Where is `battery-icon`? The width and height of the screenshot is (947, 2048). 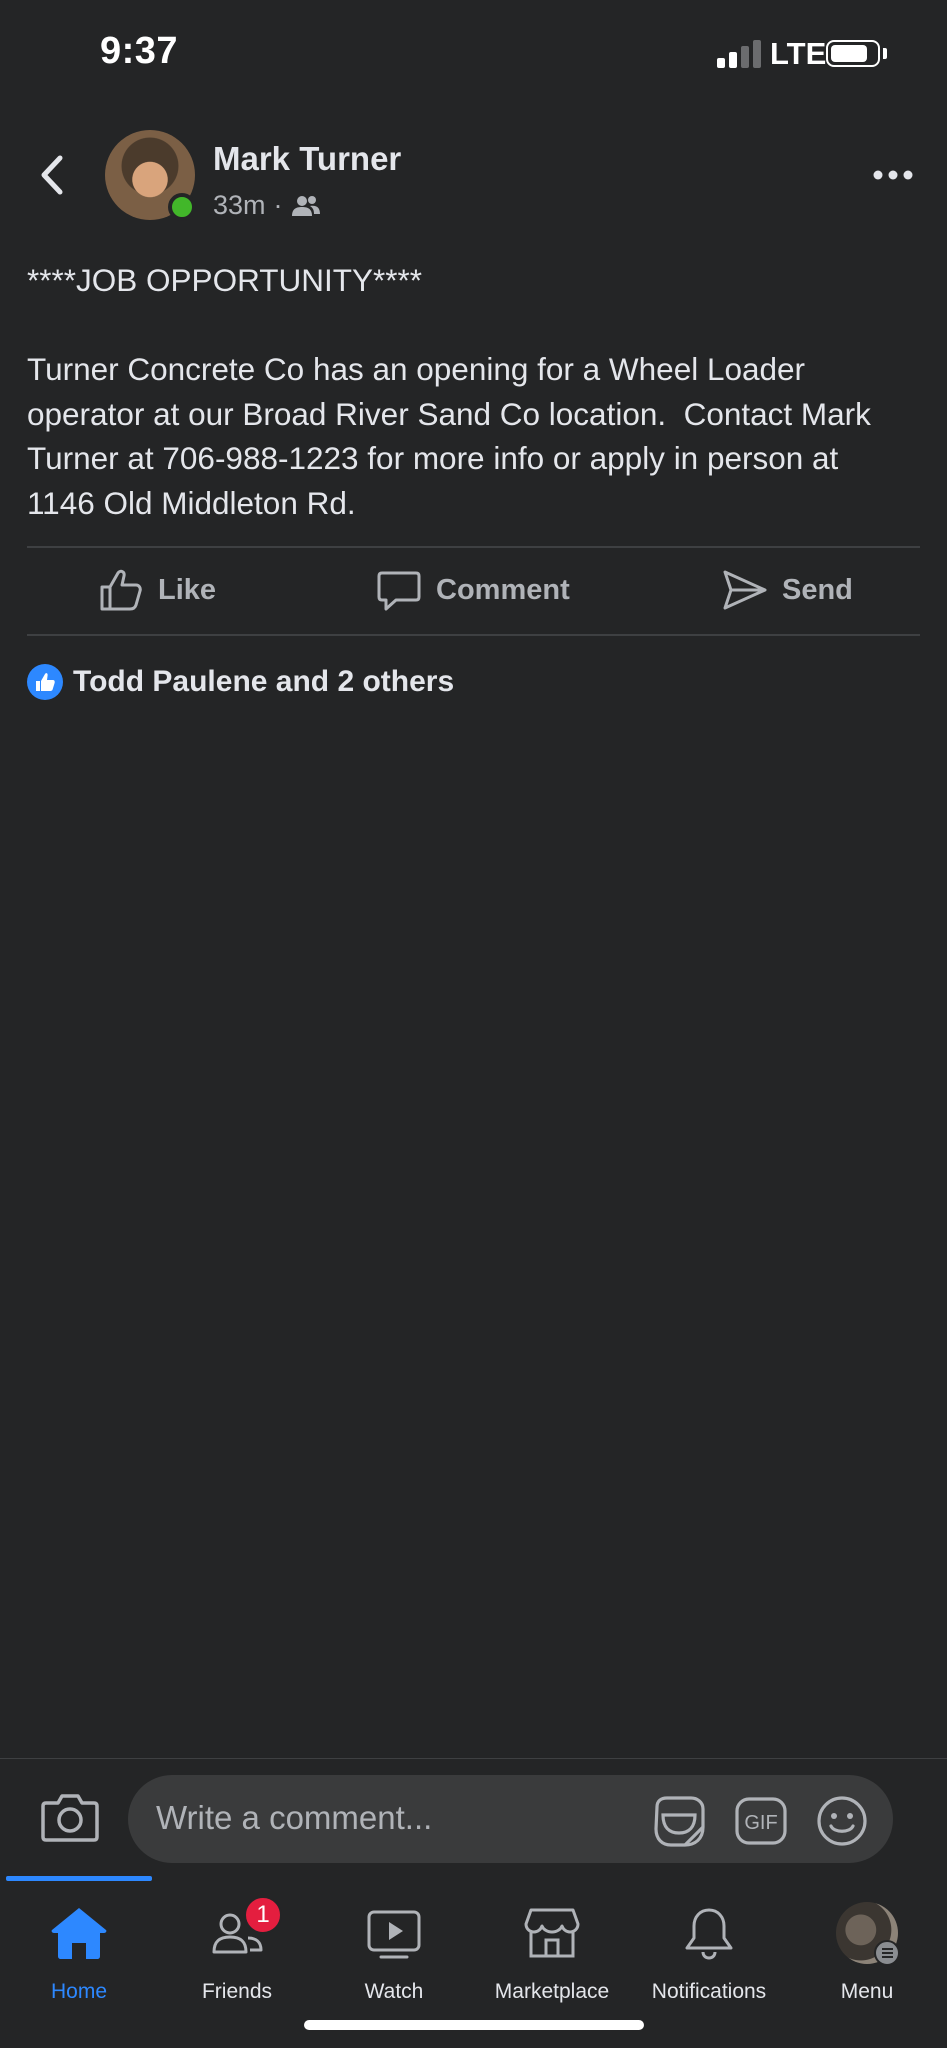
battery-icon is located at coordinates (853, 53).